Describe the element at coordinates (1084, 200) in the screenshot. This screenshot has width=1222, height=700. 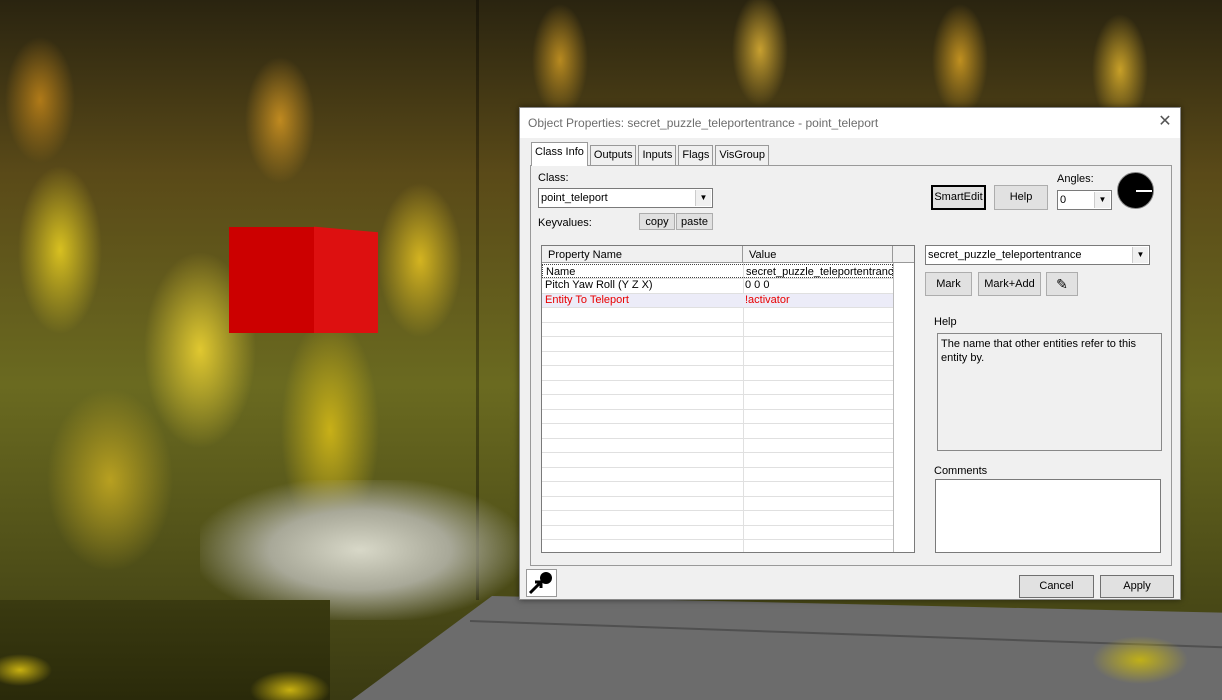
I see `angles-combo: 0 ▼` at that location.